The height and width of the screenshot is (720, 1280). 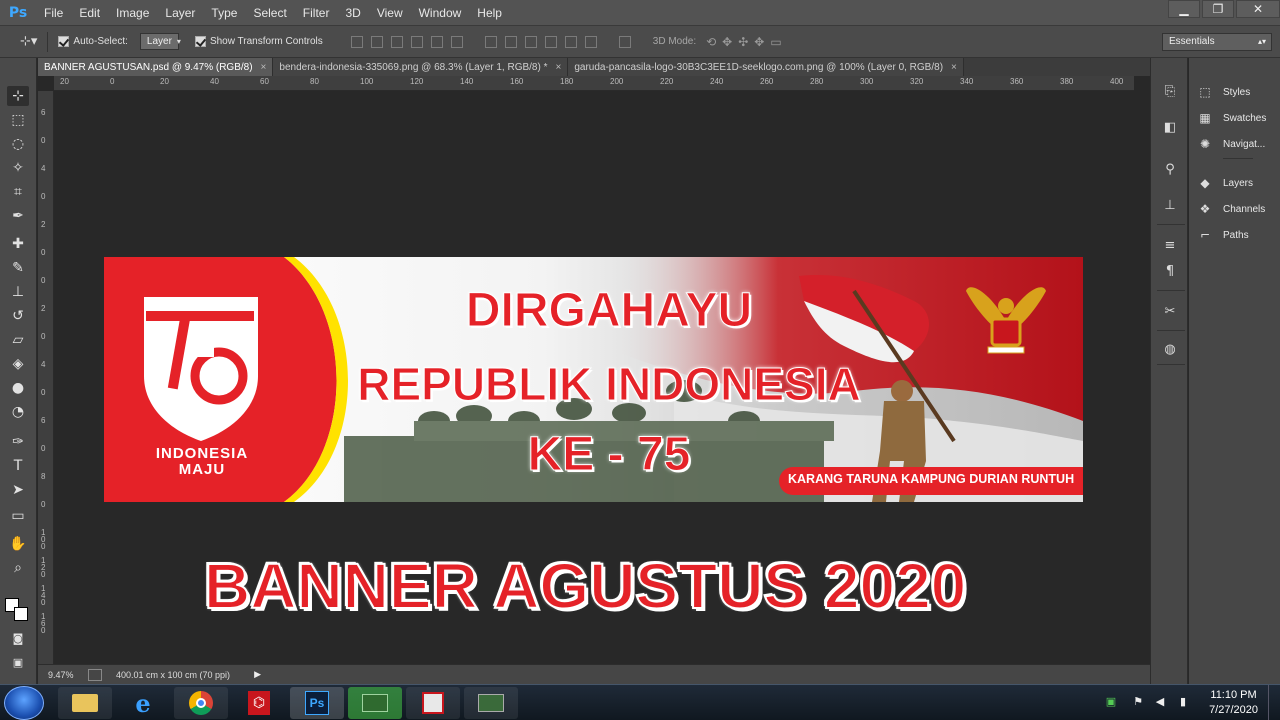 I want to click on healing-brush-icon: ✚, so click(x=18, y=244).